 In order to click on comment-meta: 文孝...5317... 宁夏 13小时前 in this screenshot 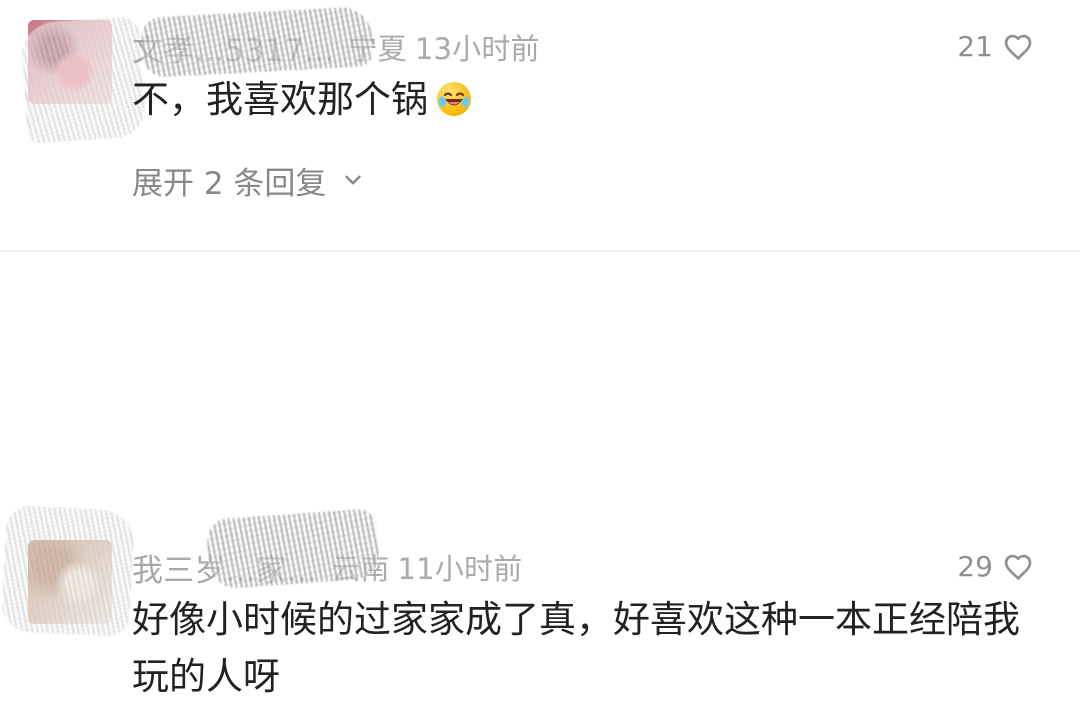, I will do `click(392, 47)`.